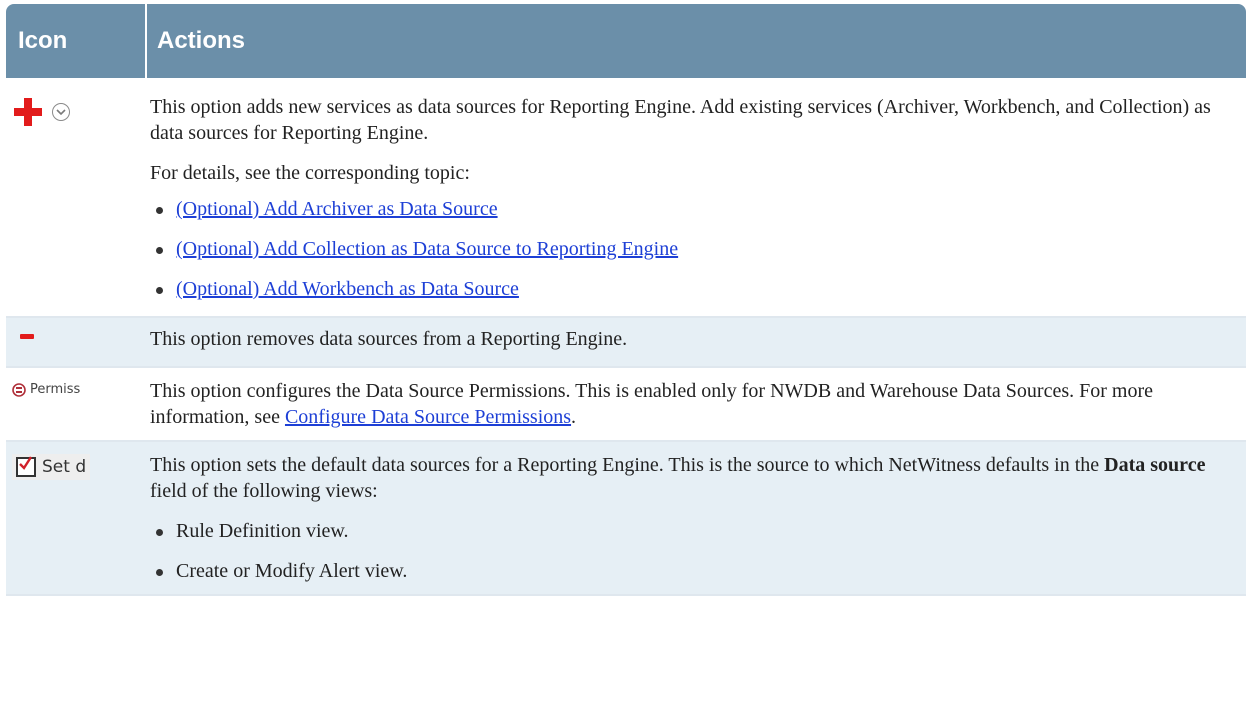  I want to click on permissions-label: Permiss, so click(55, 389).